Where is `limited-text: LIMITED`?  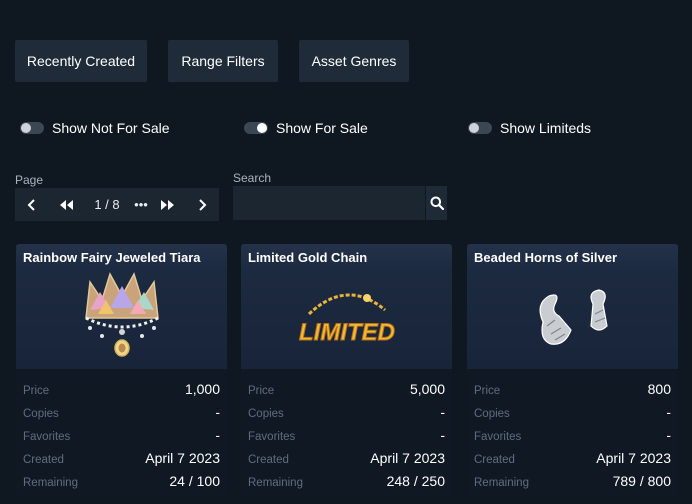
limited-text: LIMITED is located at coordinates (347, 332).